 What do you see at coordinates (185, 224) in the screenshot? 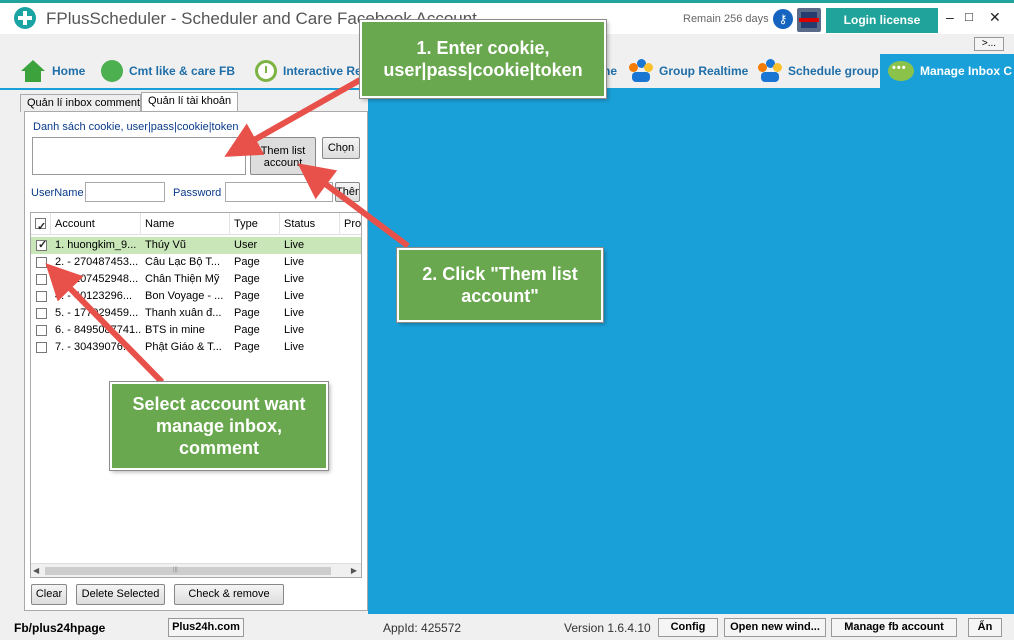
I see `header-name: Name` at bounding box center [185, 224].